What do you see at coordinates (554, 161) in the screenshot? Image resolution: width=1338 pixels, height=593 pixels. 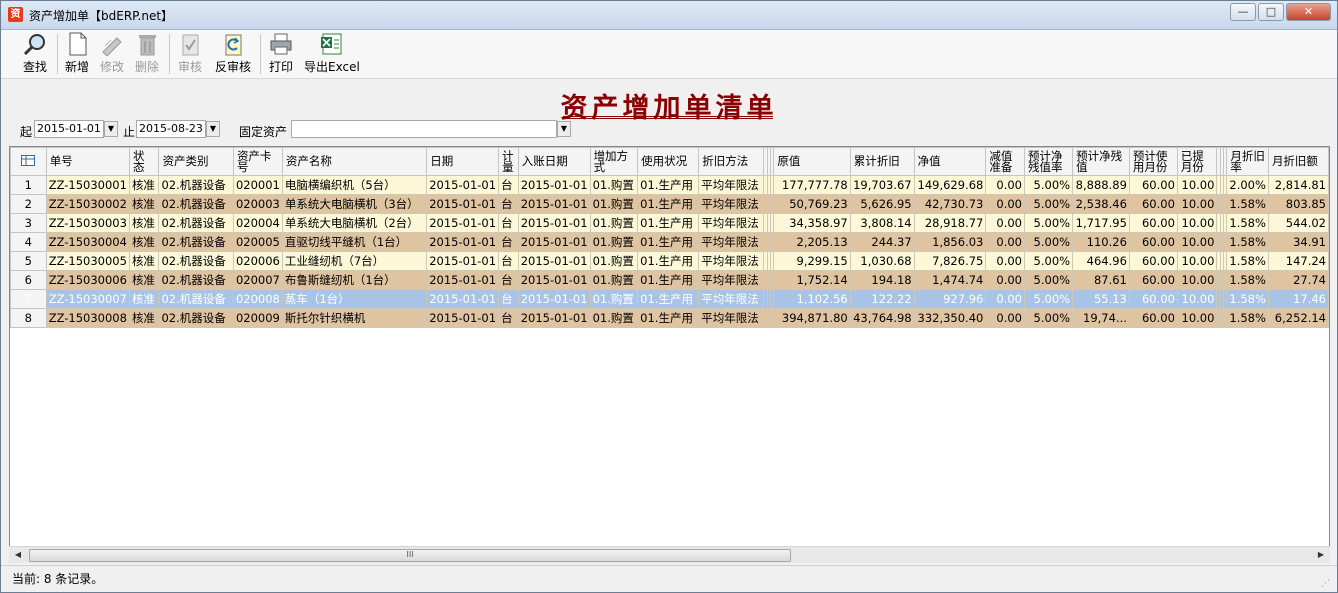 I see `col-post-date: 入账日期` at bounding box center [554, 161].